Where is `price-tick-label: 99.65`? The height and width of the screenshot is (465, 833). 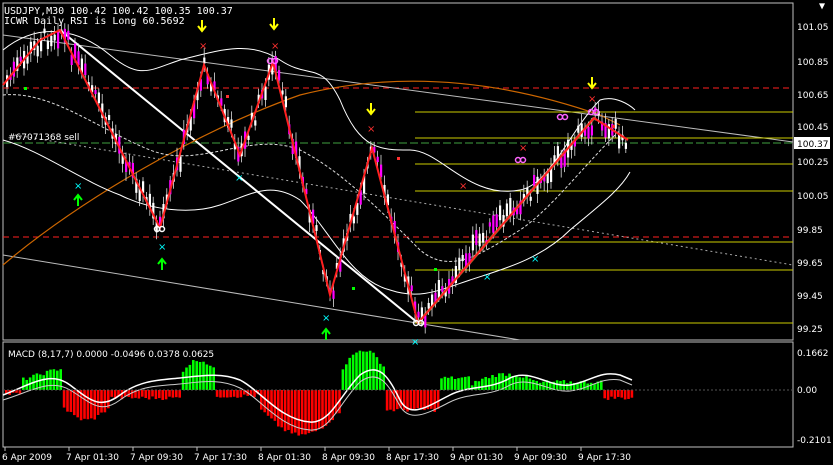
price-tick-label: 99.65 is located at coordinates (810, 264).